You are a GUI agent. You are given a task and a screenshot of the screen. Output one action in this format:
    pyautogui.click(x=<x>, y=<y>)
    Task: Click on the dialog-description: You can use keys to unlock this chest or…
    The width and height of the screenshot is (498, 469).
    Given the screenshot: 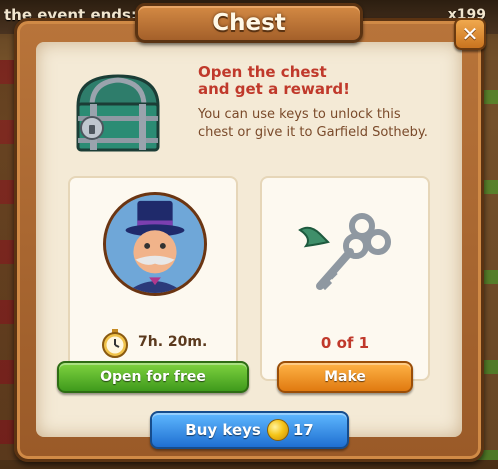 What is the action you would take?
    pyautogui.click(x=313, y=123)
    